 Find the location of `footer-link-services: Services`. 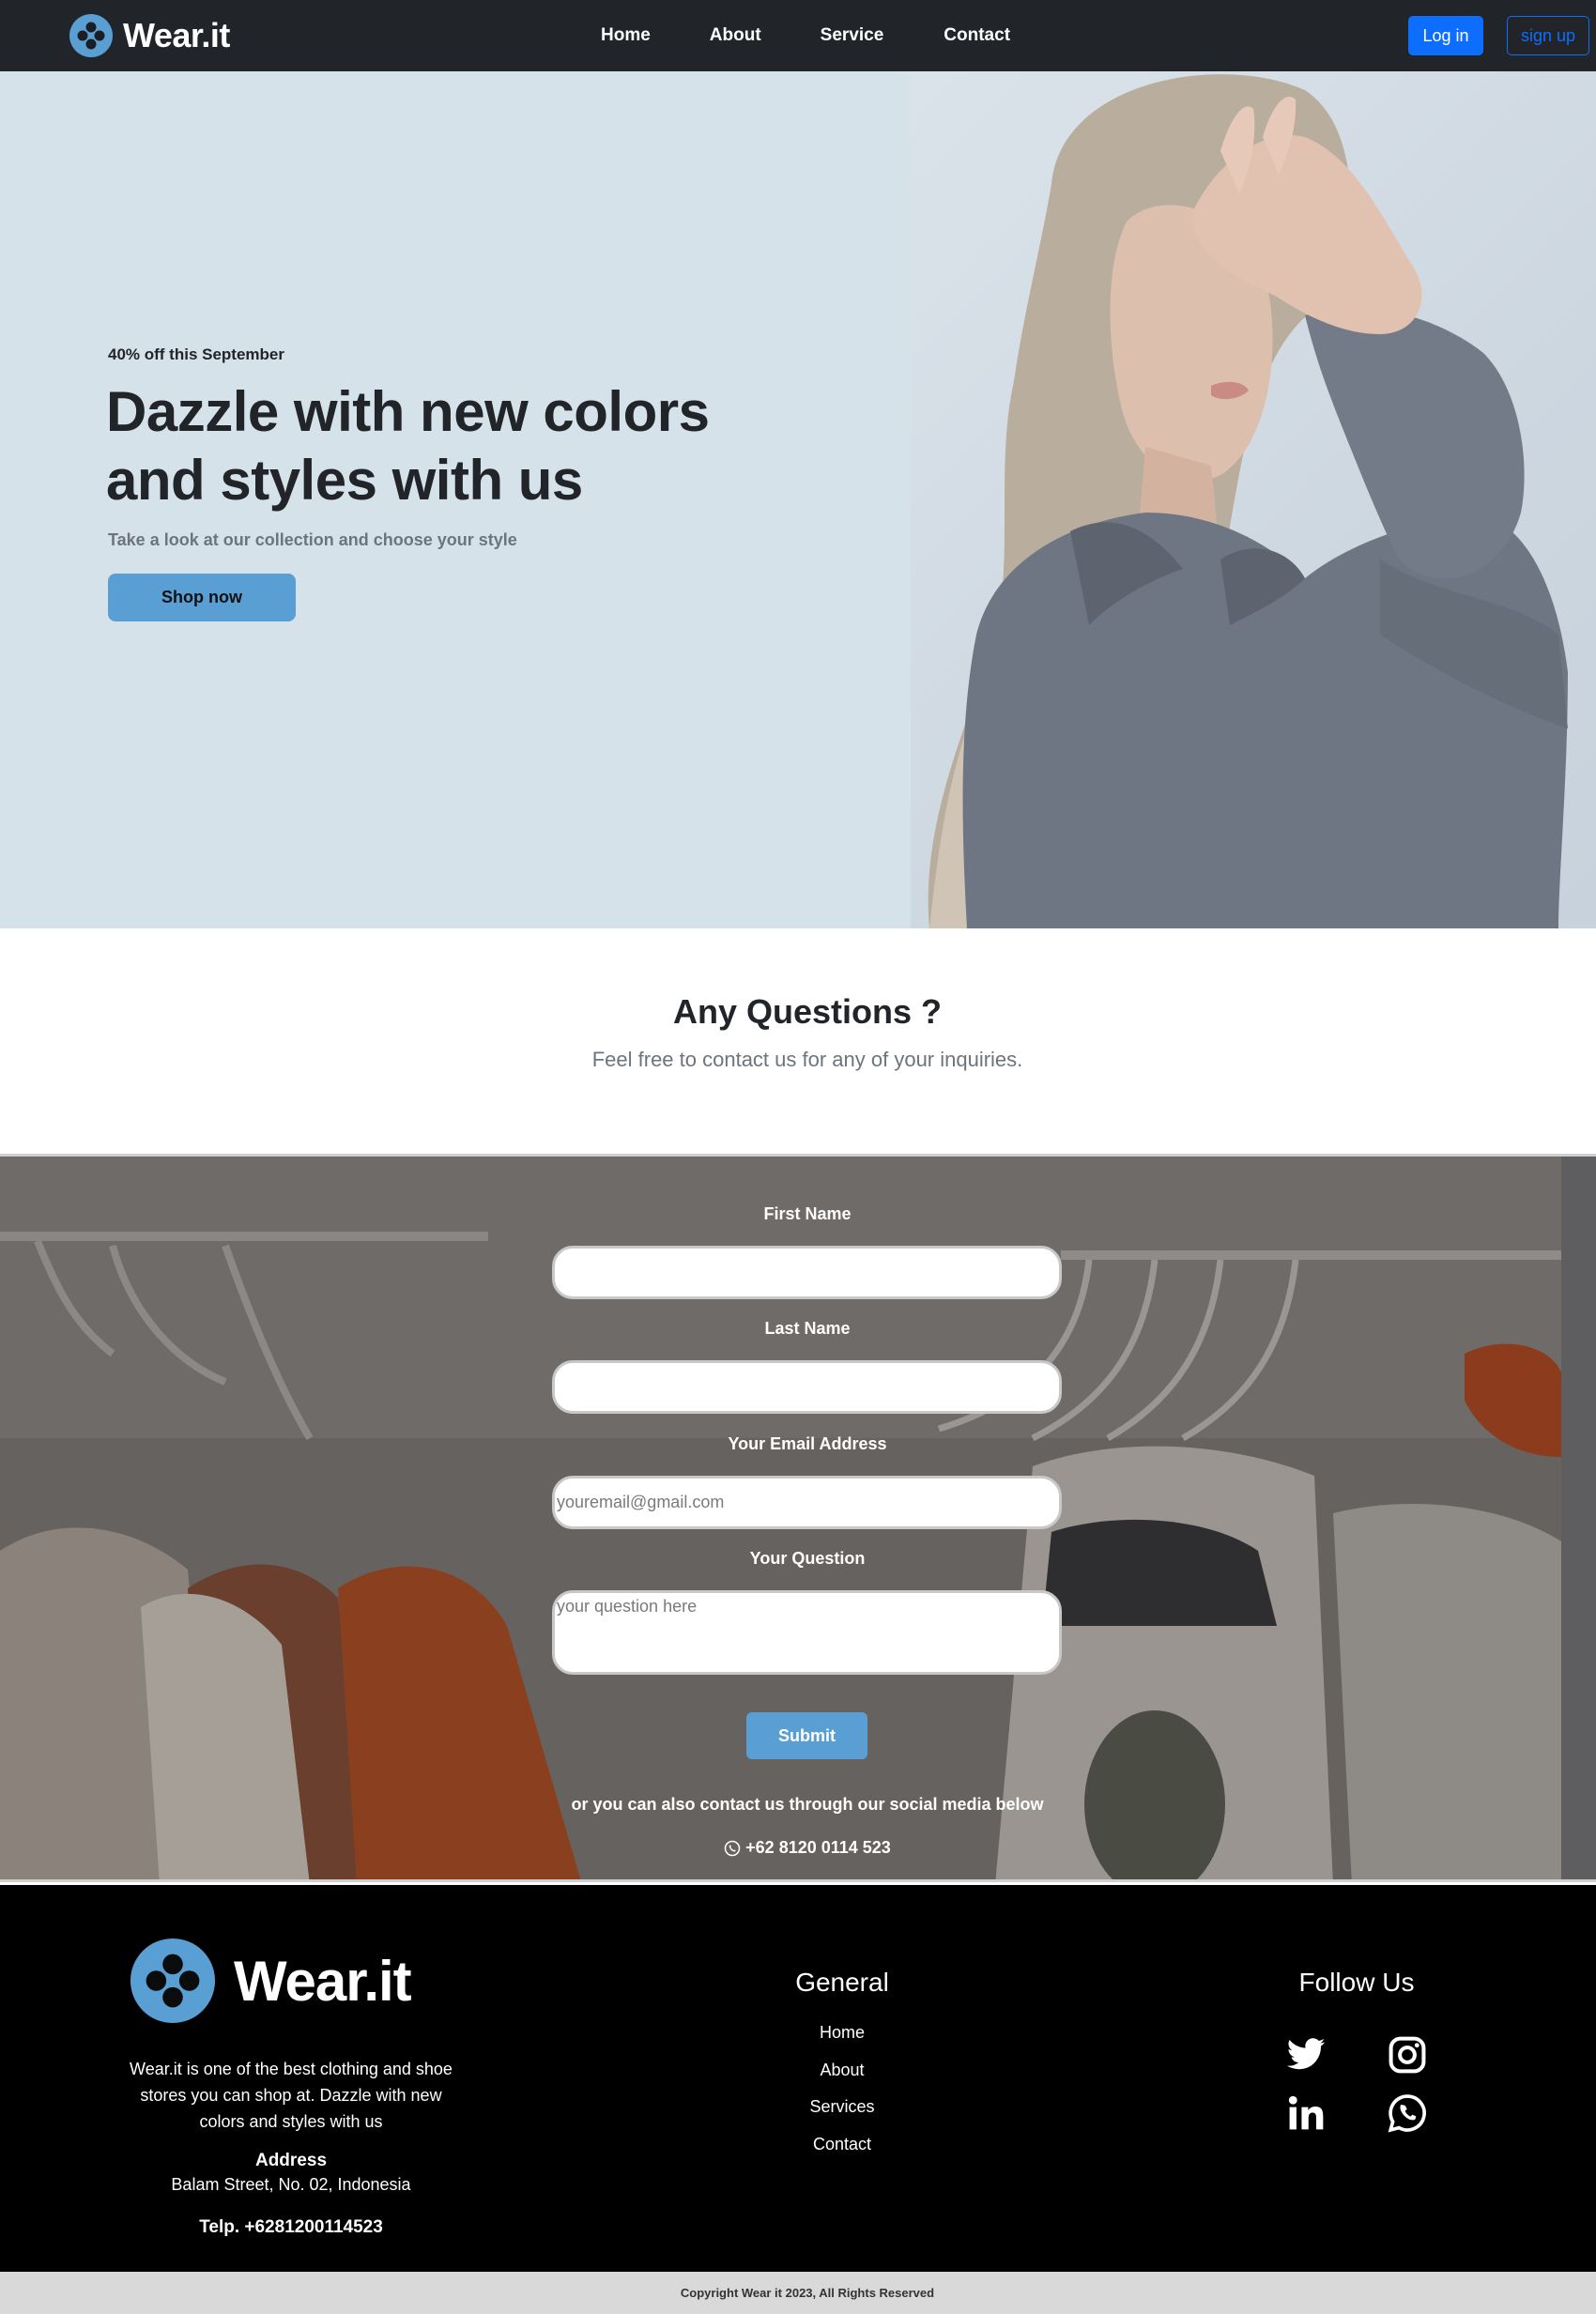

footer-link-services: Services is located at coordinates (842, 2107).